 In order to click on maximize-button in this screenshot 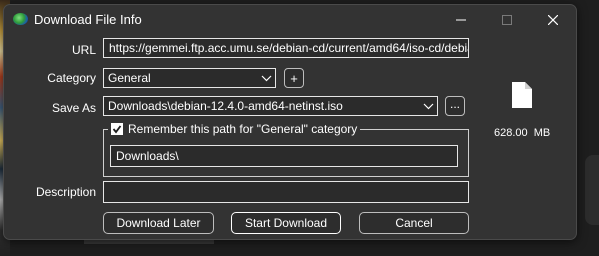, I will do `click(507, 20)`.